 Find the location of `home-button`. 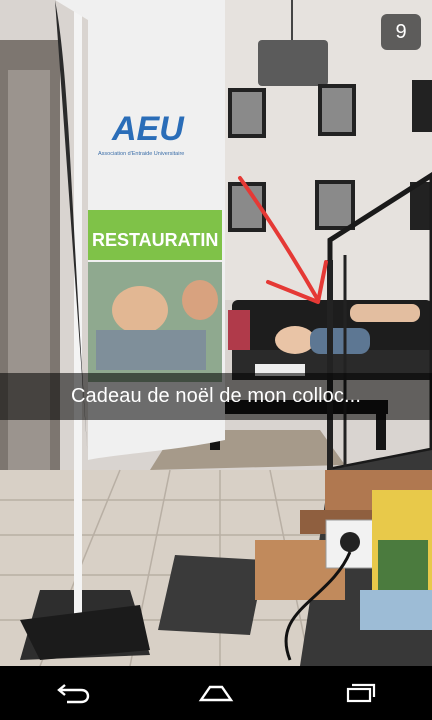

home-button is located at coordinates (216, 693).